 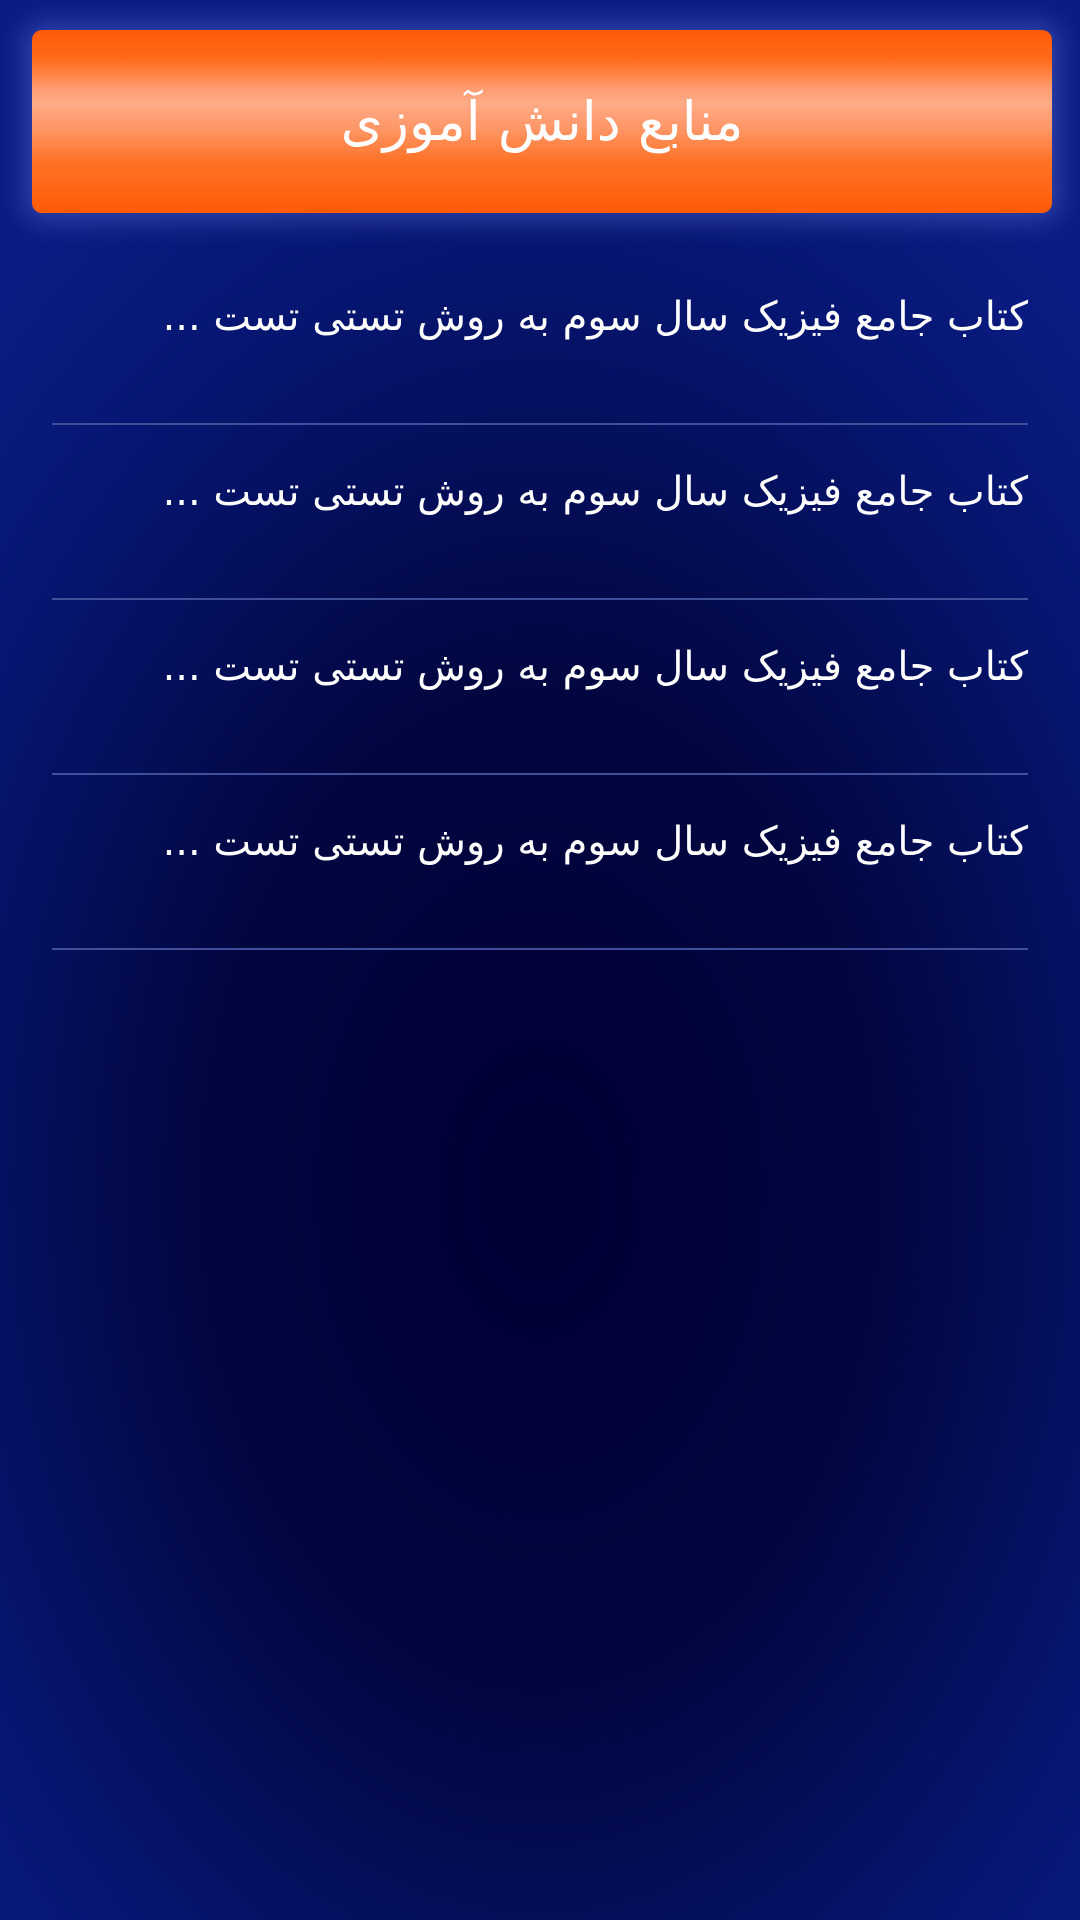 What do you see at coordinates (540, 949) in the screenshot?
I see `divider` at bounding box center [540, 949].